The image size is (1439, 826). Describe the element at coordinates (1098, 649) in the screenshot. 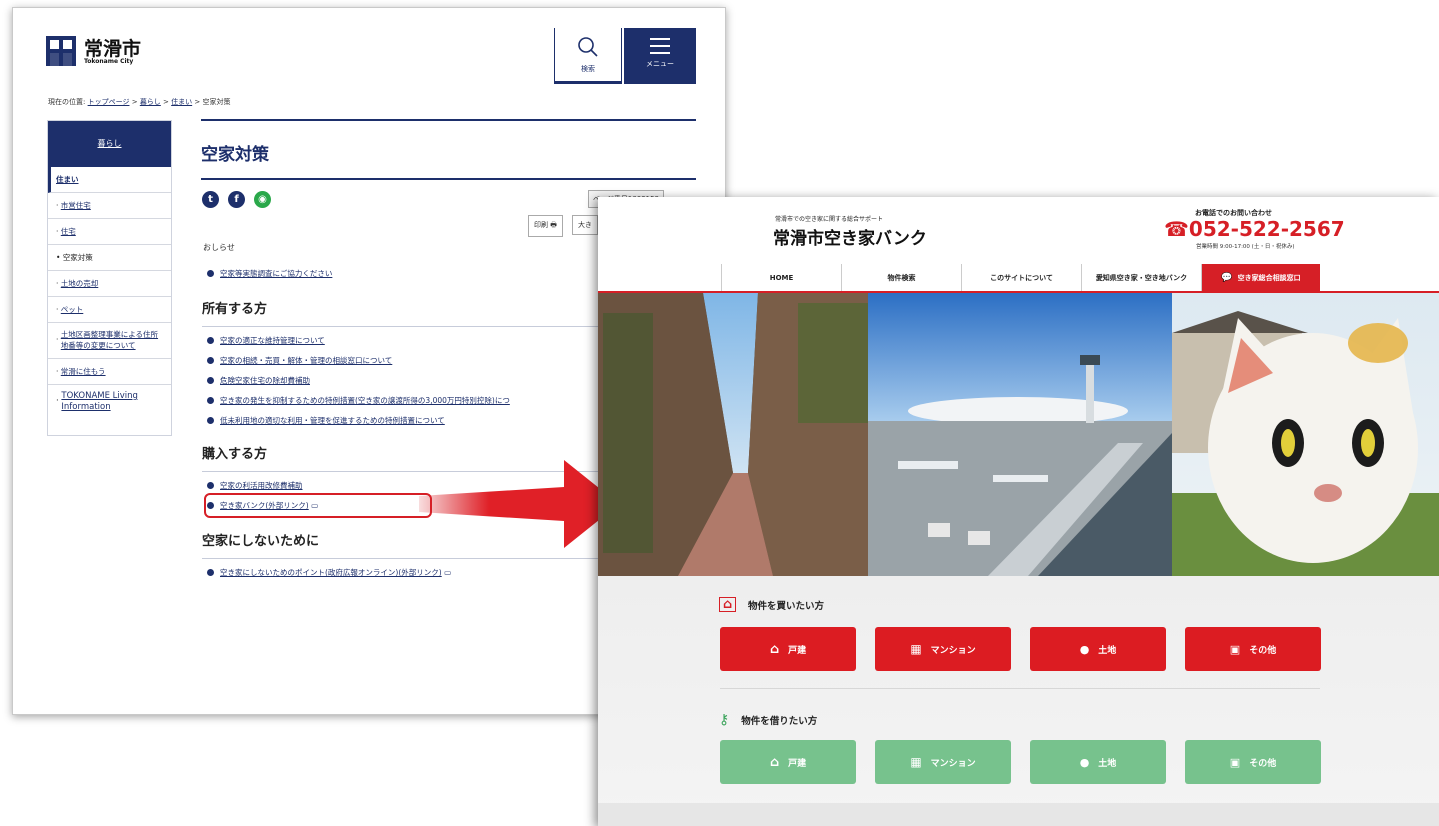

I see `buy-land-button: ● 土地` at that location.